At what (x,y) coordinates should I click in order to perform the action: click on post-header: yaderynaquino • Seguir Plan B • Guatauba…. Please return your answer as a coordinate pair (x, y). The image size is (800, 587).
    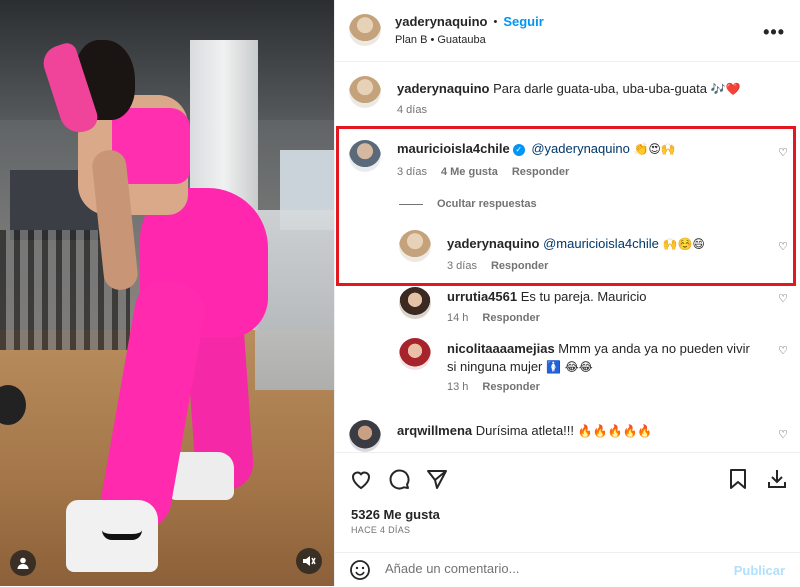
    Looking at the image, I should click on (567, 31).